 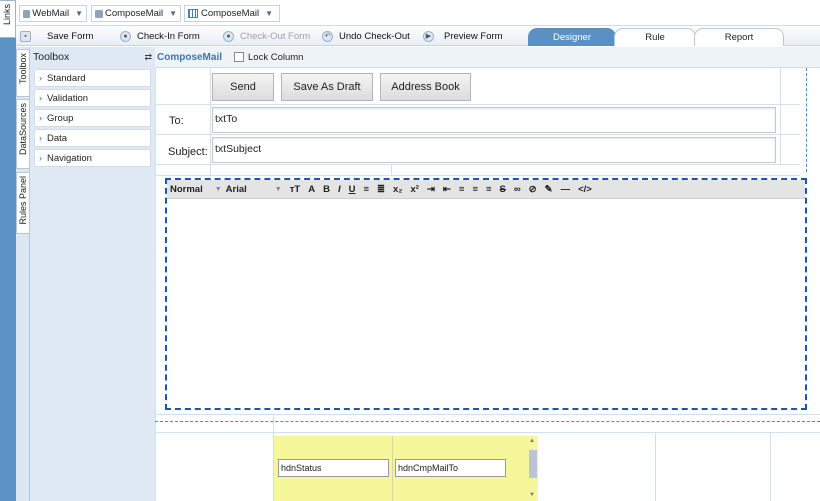 What do you see at coordinates (70, 36) in the screenshot?
I see `save-form-label: Save Form` at bounding box center [70, 36].